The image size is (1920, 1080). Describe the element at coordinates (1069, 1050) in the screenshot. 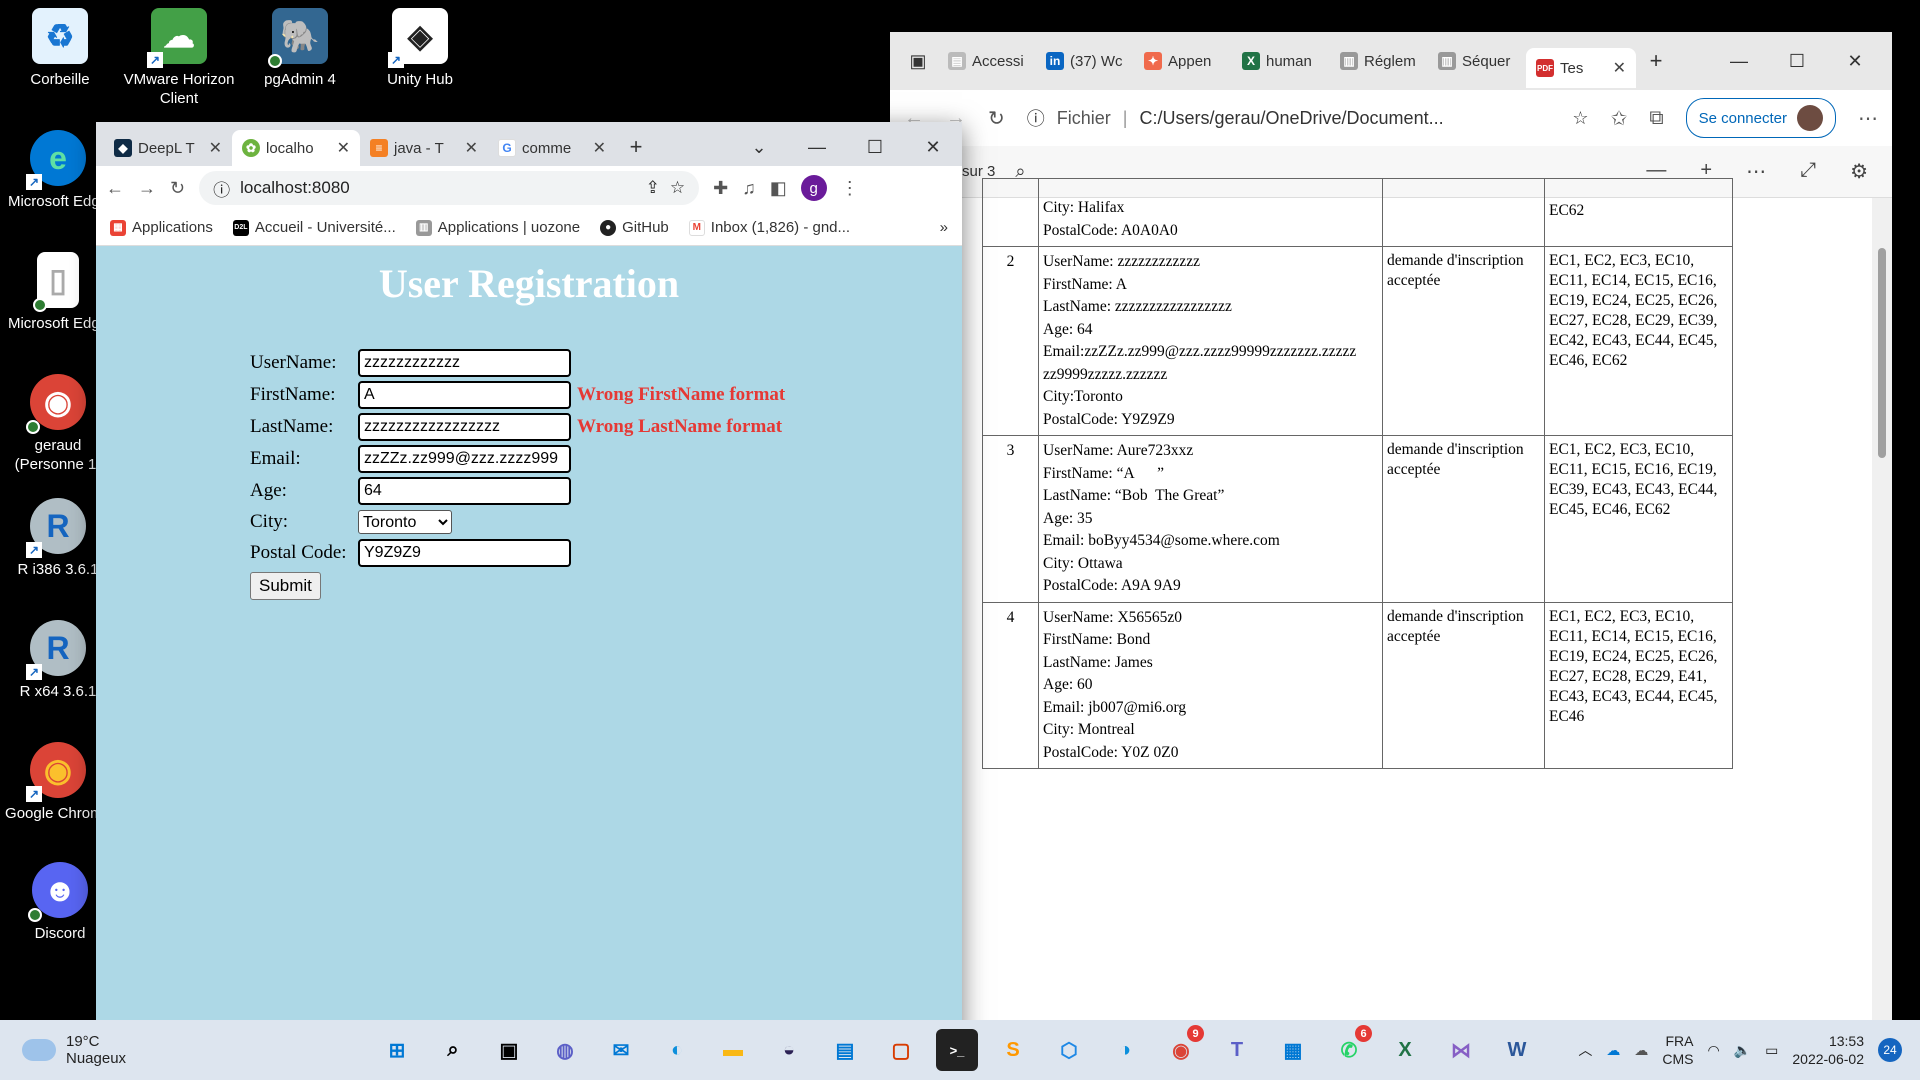

I see `virtualbox-icon: ⬡` at that location.